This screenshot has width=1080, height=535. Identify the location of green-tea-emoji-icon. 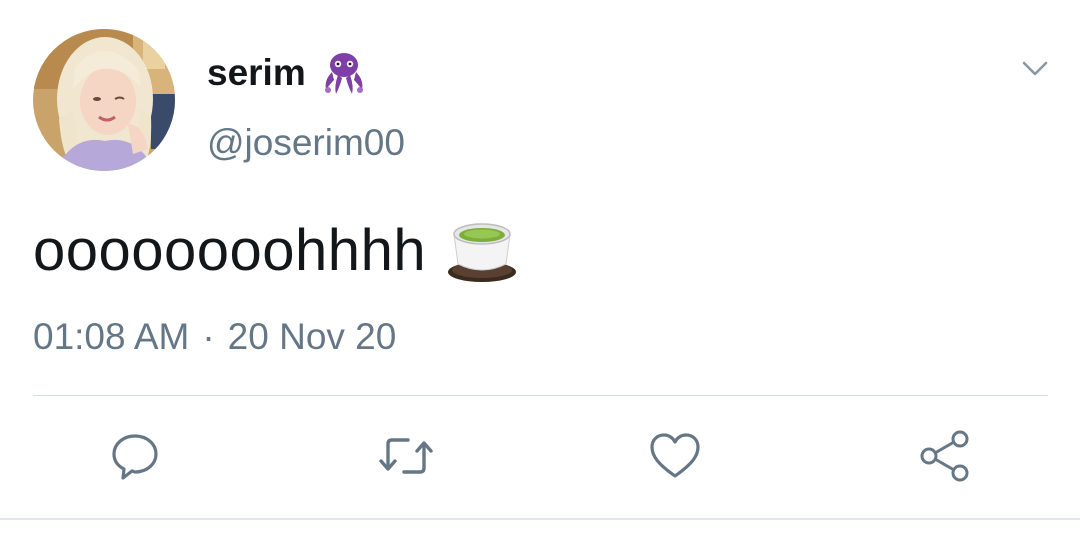
(482, 251).